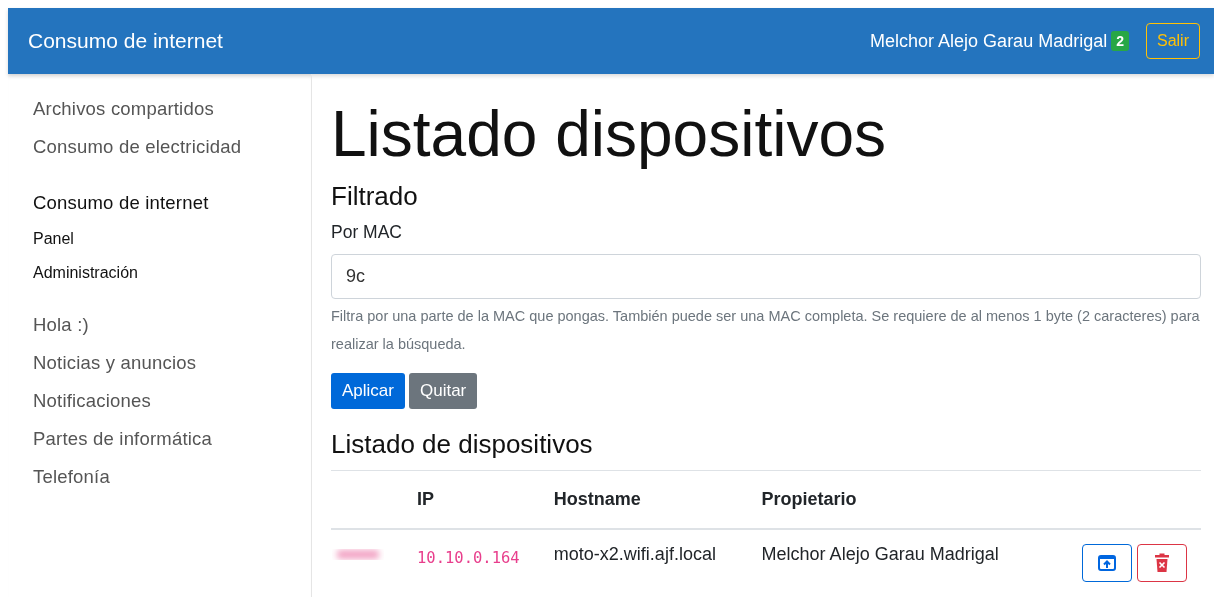 The width and height of the screenshot is (1214, 597). Describe the element at coordinates (172, 401) in the screenshot. I see `sidebar-item: Notificaciones` at that location.